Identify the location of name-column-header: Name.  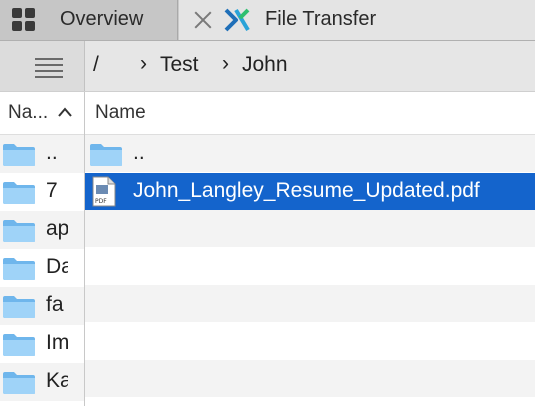
(310, 113).